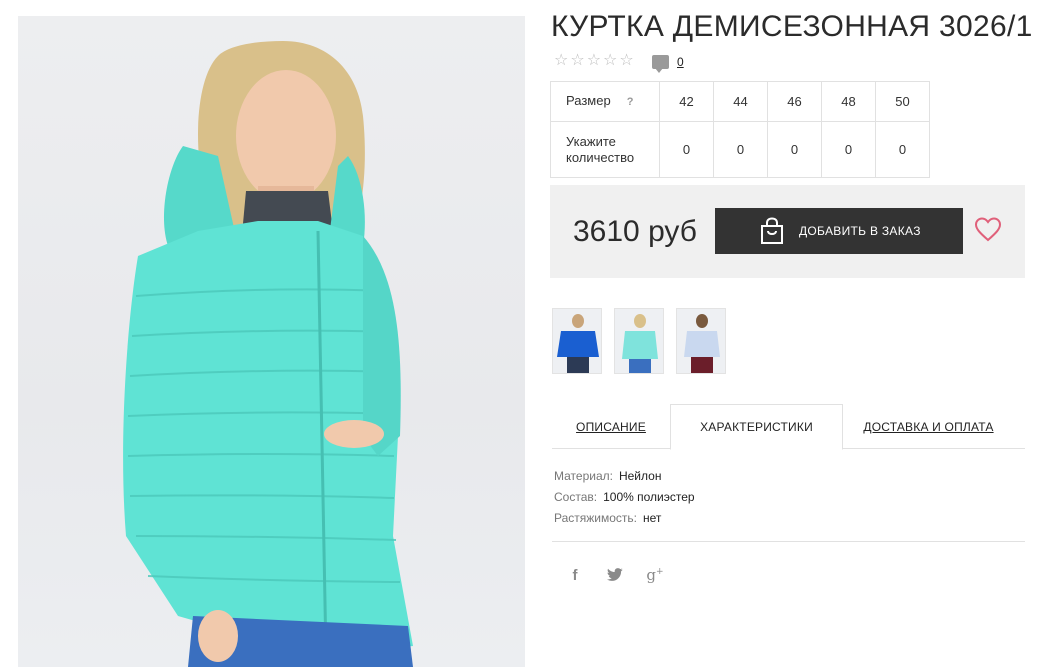 The image size is (1057, 667). Describe the element at coordinates (649, 497) in the screenshot. I see `spec-value: 100% полиэстер` at that location.